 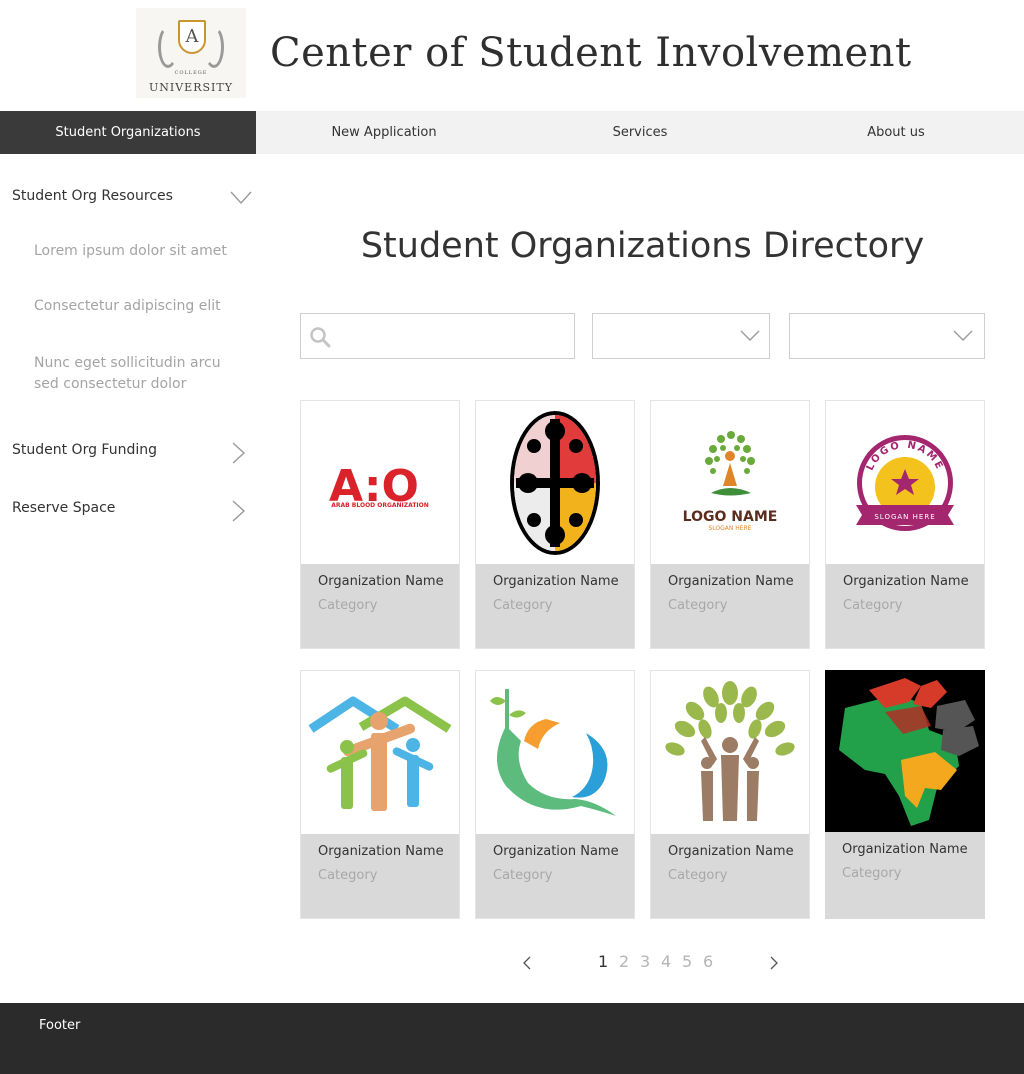 I want to click on footer-label: Footer, so click(x=60, y=1025).